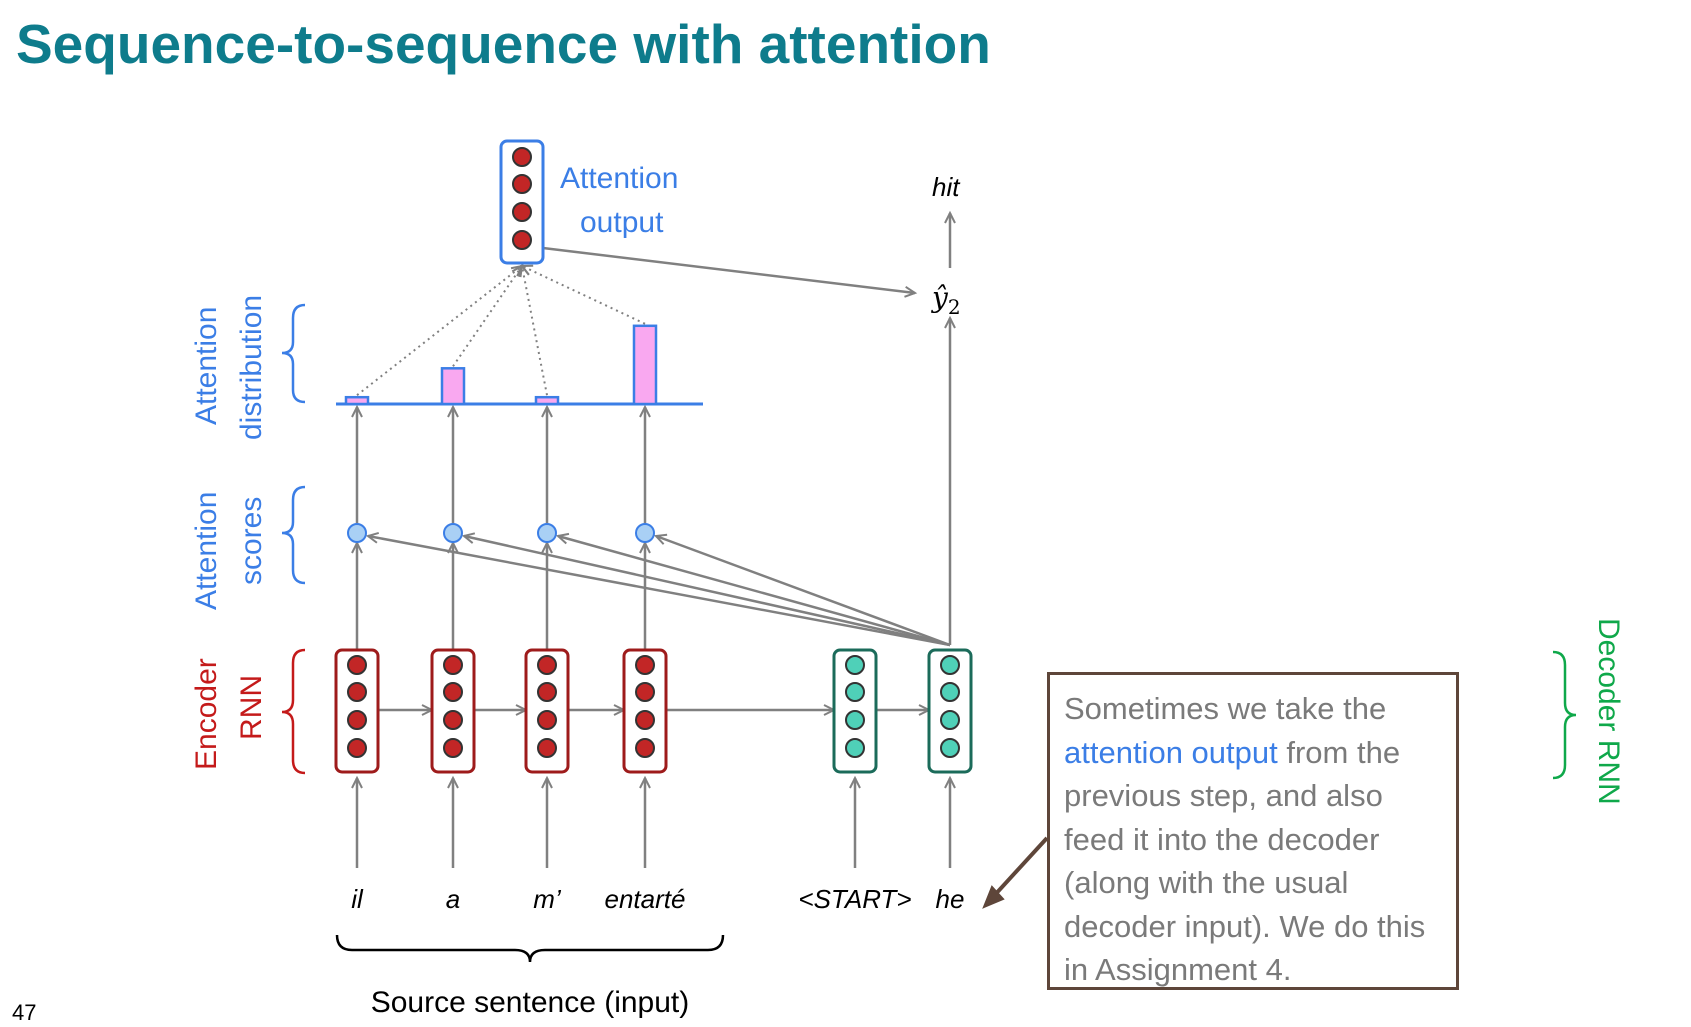 This screenshot has width=1691, height=1027. What do you see at coordinates (730, 272) in the screenshot?
I see `attention-output-to-yhat-arrow` at bounding box center [730, 272].